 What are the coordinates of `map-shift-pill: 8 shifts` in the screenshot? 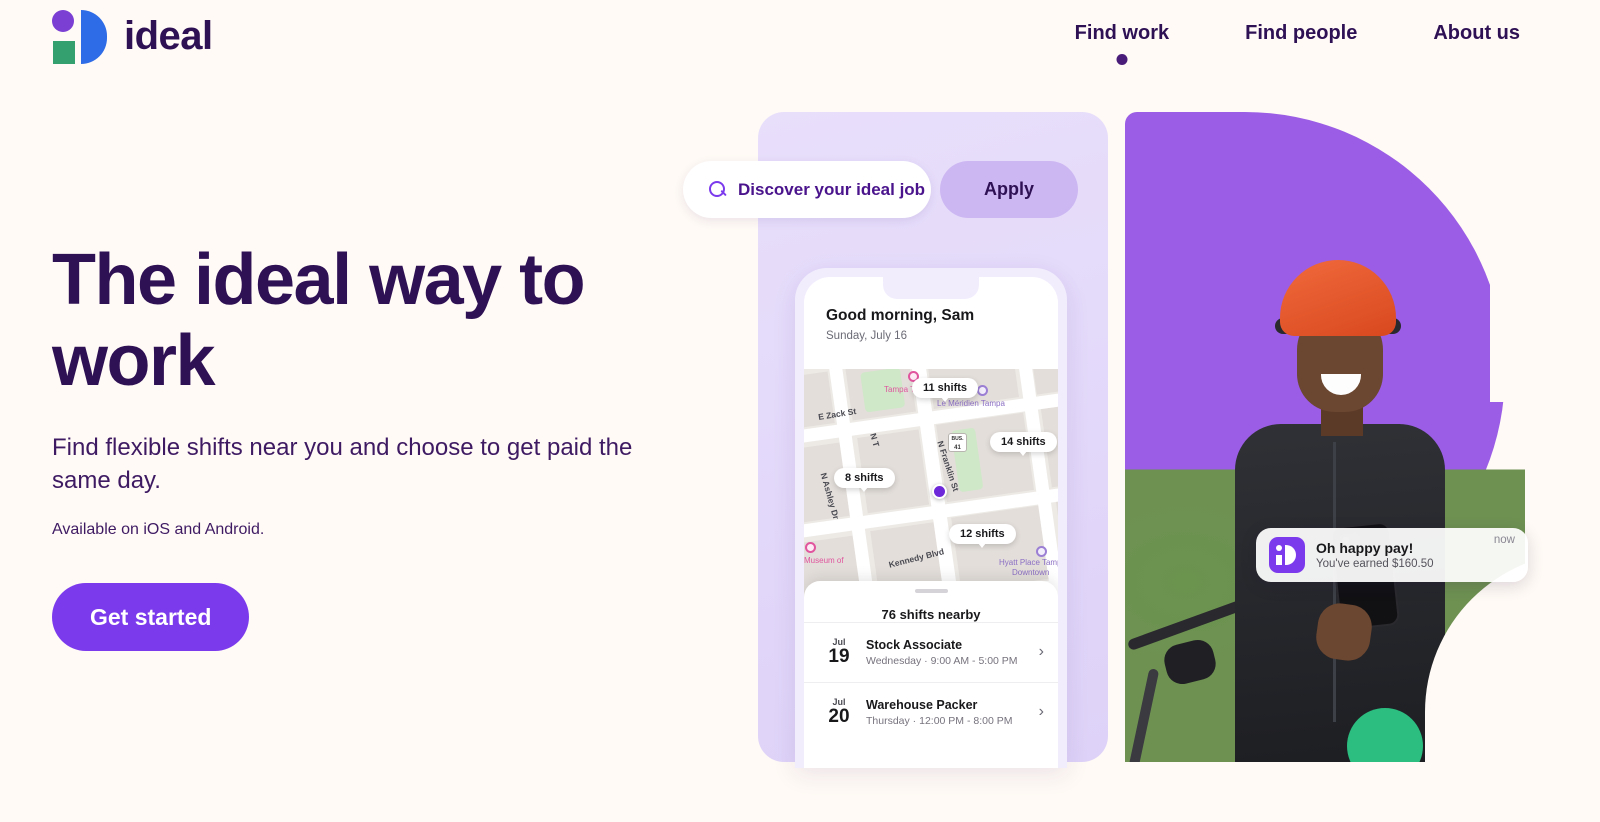 It's located at (864, 480).